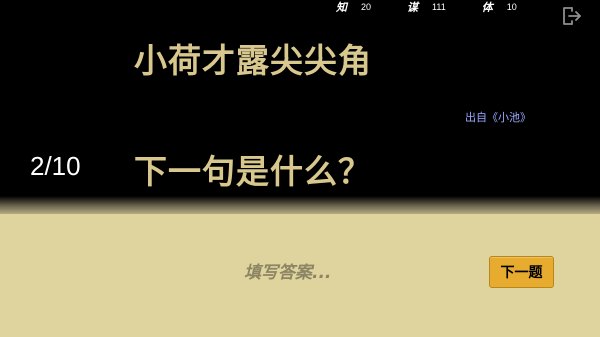  What do you see at coordinates (353, 7) in the screenshot?
I see `stat-zhi: 知 20` at bounding box center [353, 7].